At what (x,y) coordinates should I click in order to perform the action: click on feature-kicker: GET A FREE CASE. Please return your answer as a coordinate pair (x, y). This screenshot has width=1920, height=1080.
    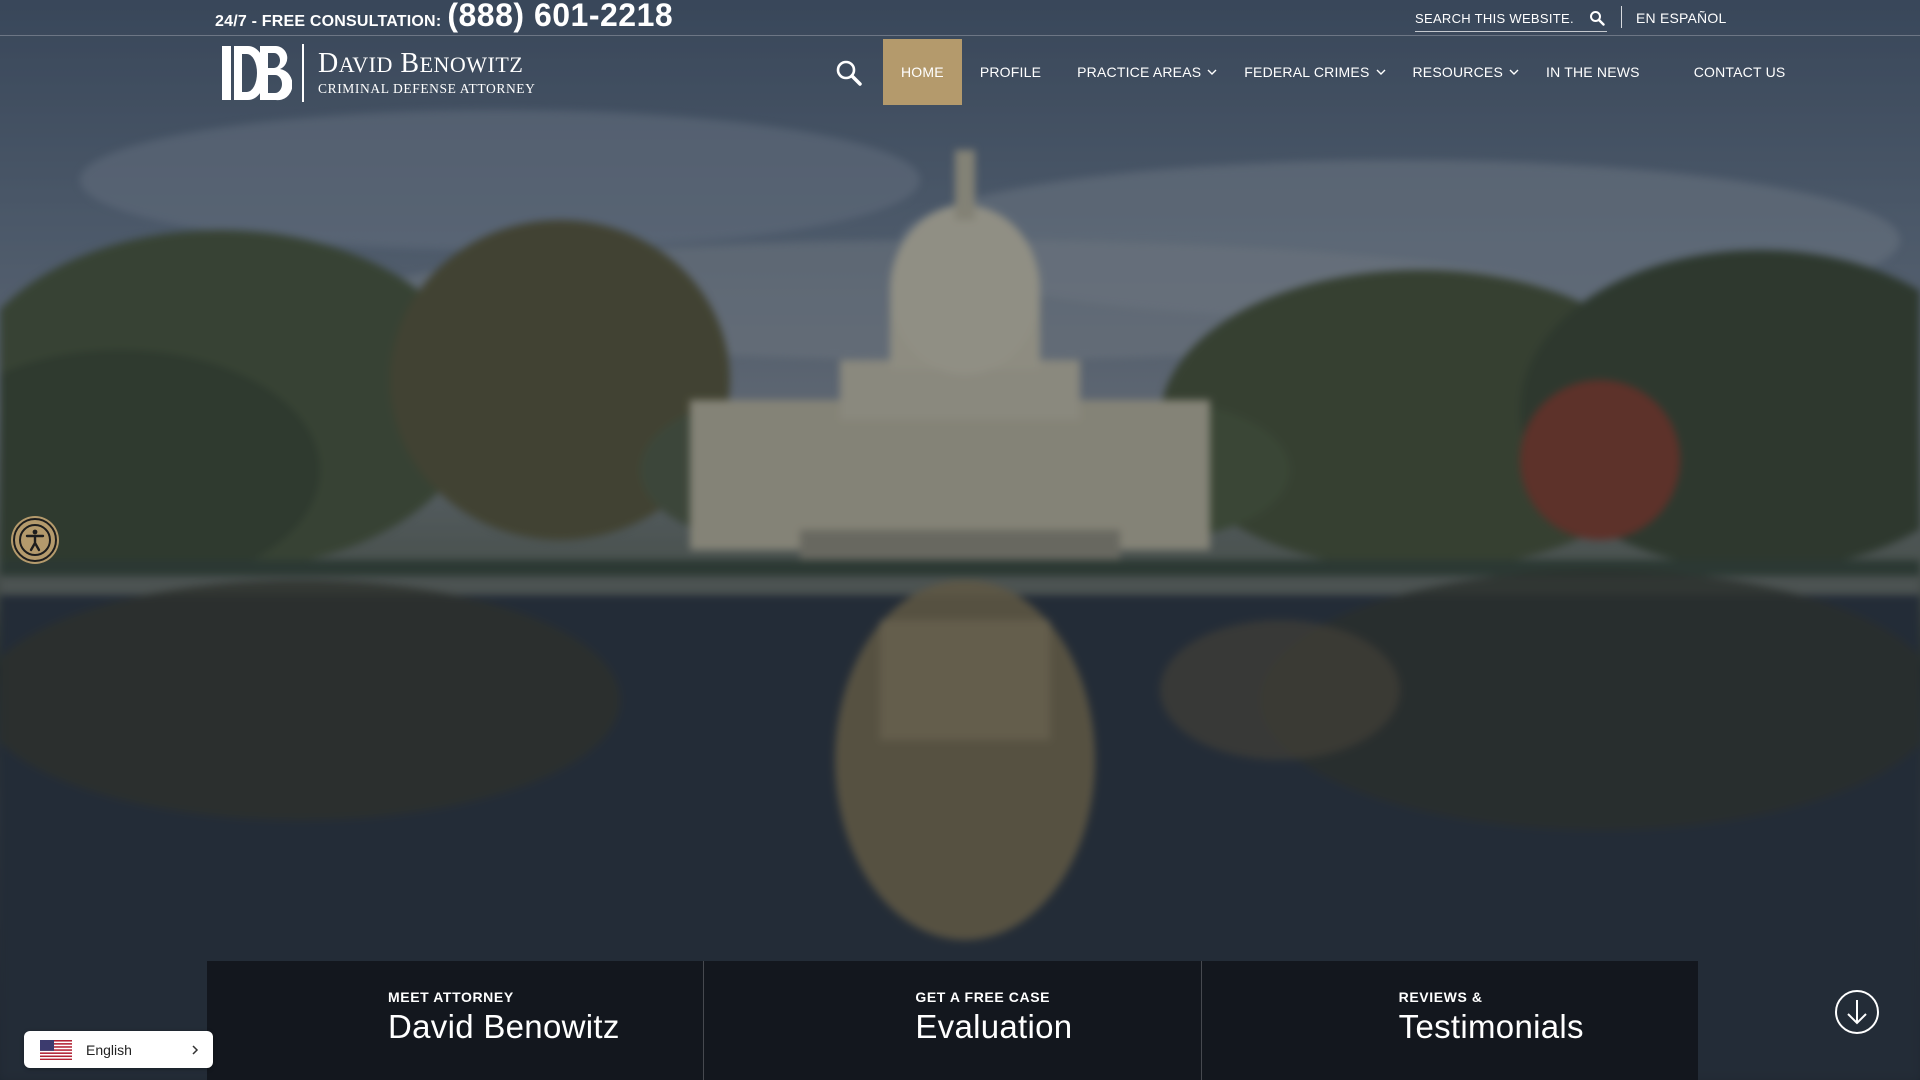
    Looking at the image, I should click on (983, 997).